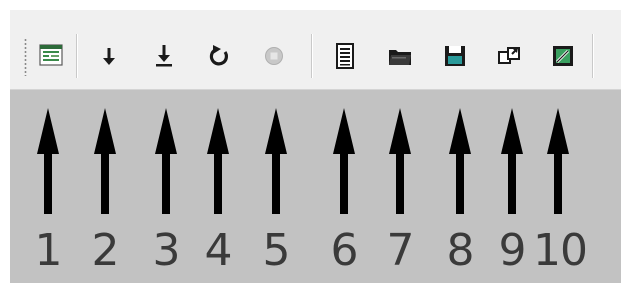 Image resolution: width=621 pixels, height=283 pixels. I want to click on edit-save-button, so click(563, 56).